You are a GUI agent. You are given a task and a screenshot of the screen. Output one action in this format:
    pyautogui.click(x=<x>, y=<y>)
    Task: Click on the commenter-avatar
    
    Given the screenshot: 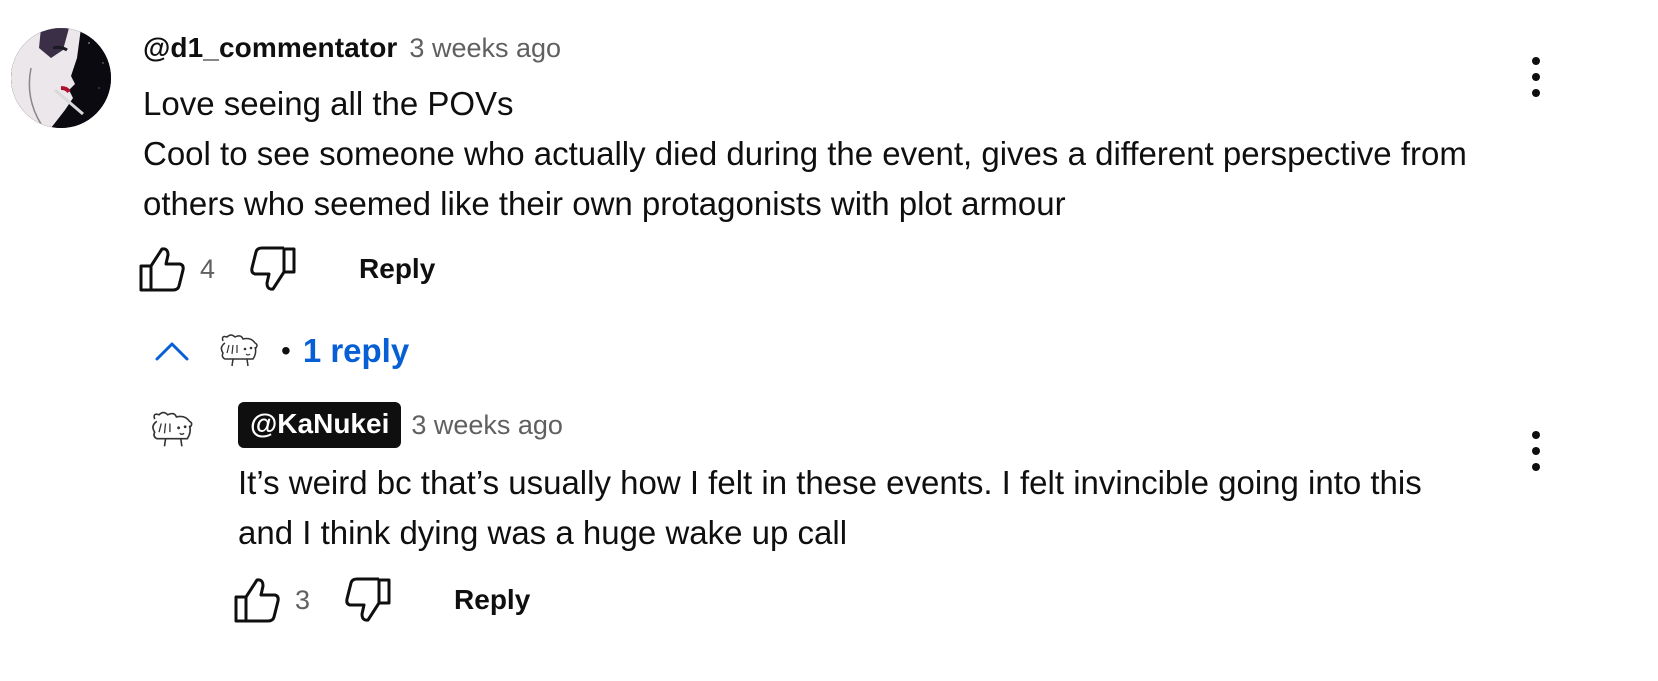 What is the action you would take?
    pyautogui.click(x=61, y=78)
    